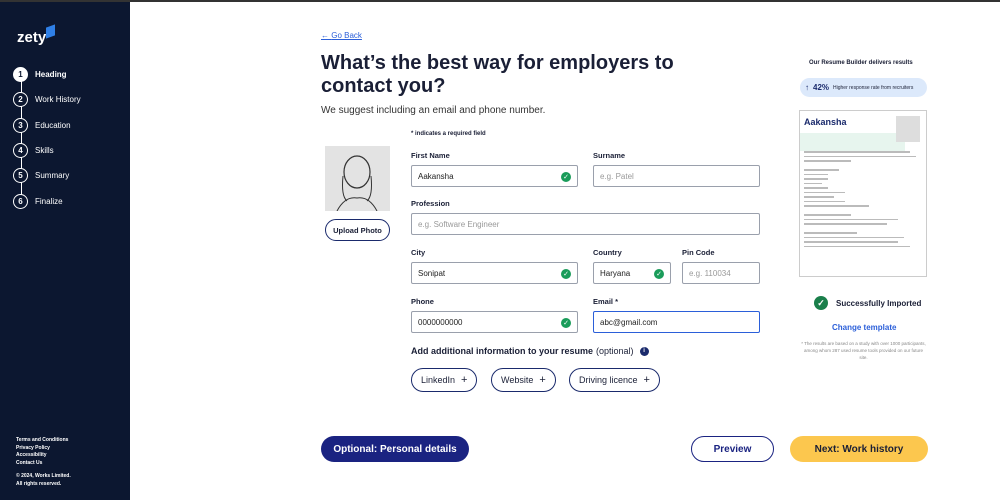  What do you see at coordinates (43, 476) in the screenshot?
I see `copyright: © 2024, Works Limited.` at bounding box center [43, 476].